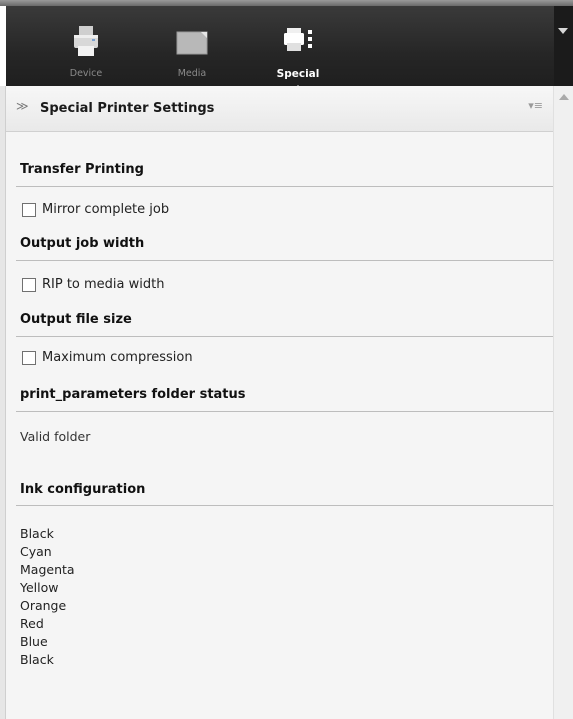 The width and height of the screenshot is (573, 719). What do you see at coordinates (39, 587) in the screenshot?
I see `list-item: Yellow` at bounding box center [39, 587].